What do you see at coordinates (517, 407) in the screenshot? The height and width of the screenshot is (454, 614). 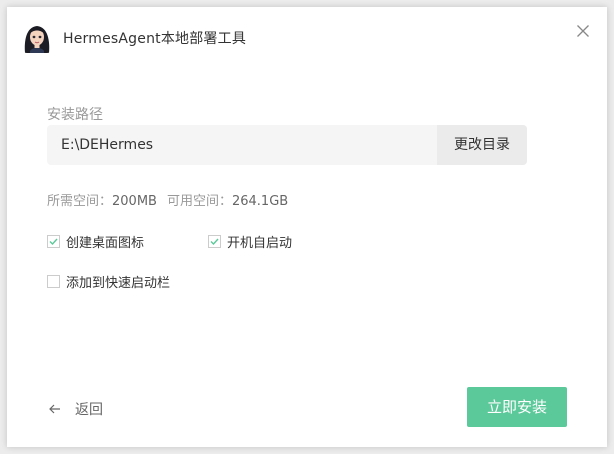 I see `install-now-button: 立即安装` at bounding box center [517, 407].